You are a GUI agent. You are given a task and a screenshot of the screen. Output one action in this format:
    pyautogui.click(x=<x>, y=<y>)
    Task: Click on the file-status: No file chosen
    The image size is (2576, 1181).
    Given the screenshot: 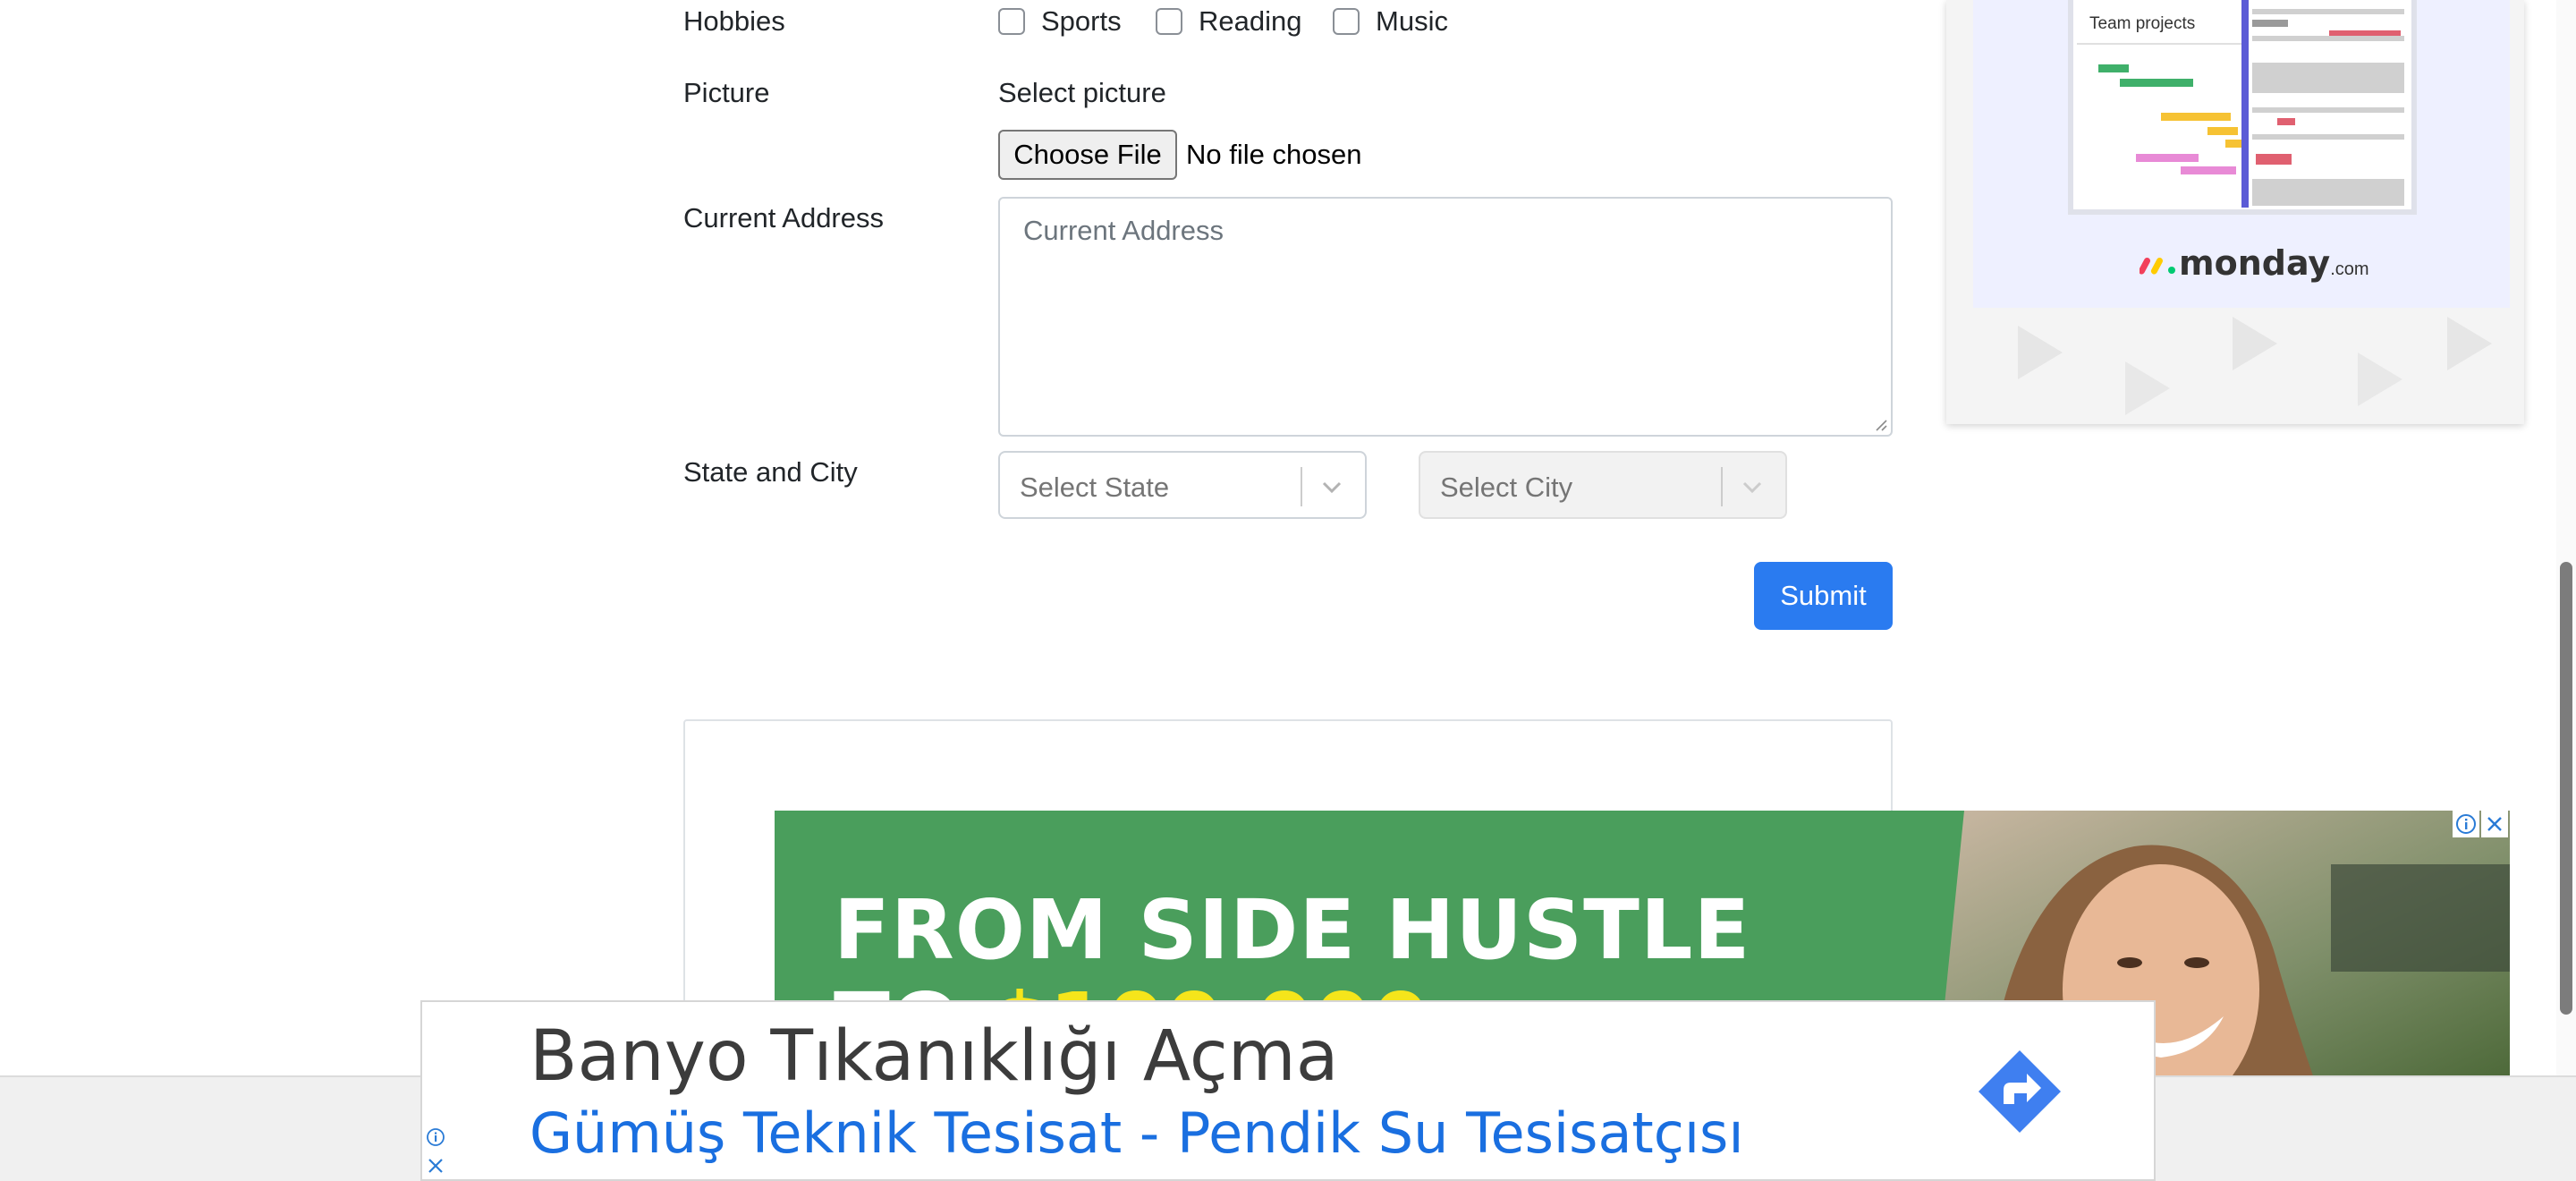 What is the action you would take?
    pyautogui.click(x=1274, y=154)
    